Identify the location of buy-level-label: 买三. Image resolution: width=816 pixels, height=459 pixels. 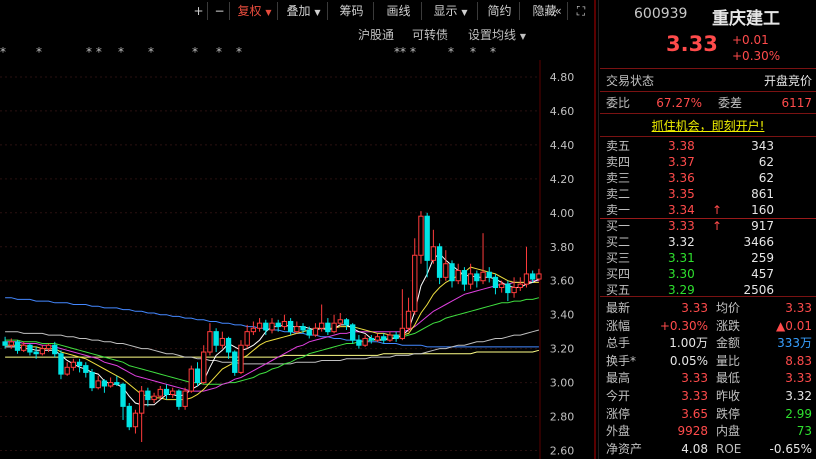
(618, 258).